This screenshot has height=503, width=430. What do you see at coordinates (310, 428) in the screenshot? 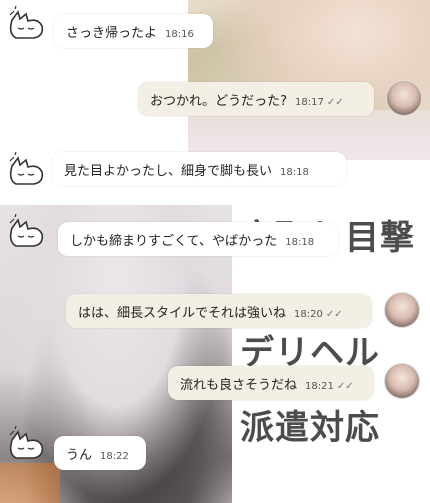
I see `overlay-text-3: 派遣対応` at bounding box center [310, 428].